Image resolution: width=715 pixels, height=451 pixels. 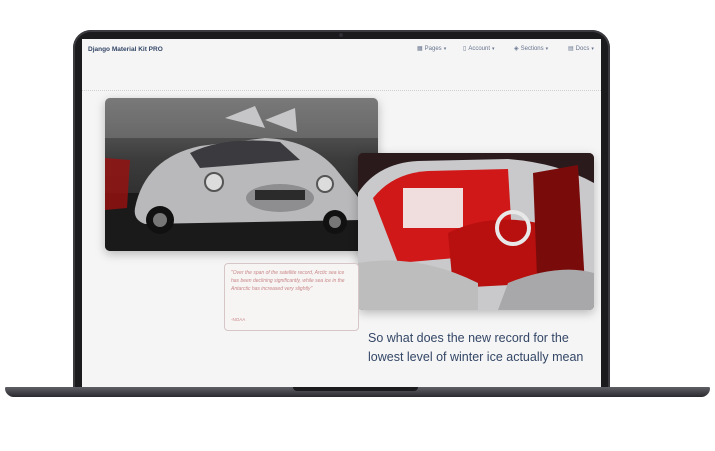 I want to click on brand-link: Django Material Kit PRO, so click(x=125, y=49).